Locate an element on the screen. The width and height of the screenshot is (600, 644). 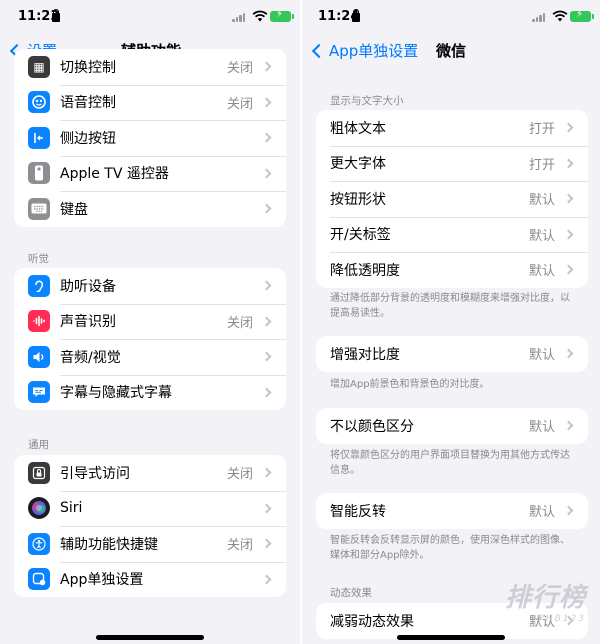
color-group: 不以颜色区分 默认 is located at coordinates (452, 426).